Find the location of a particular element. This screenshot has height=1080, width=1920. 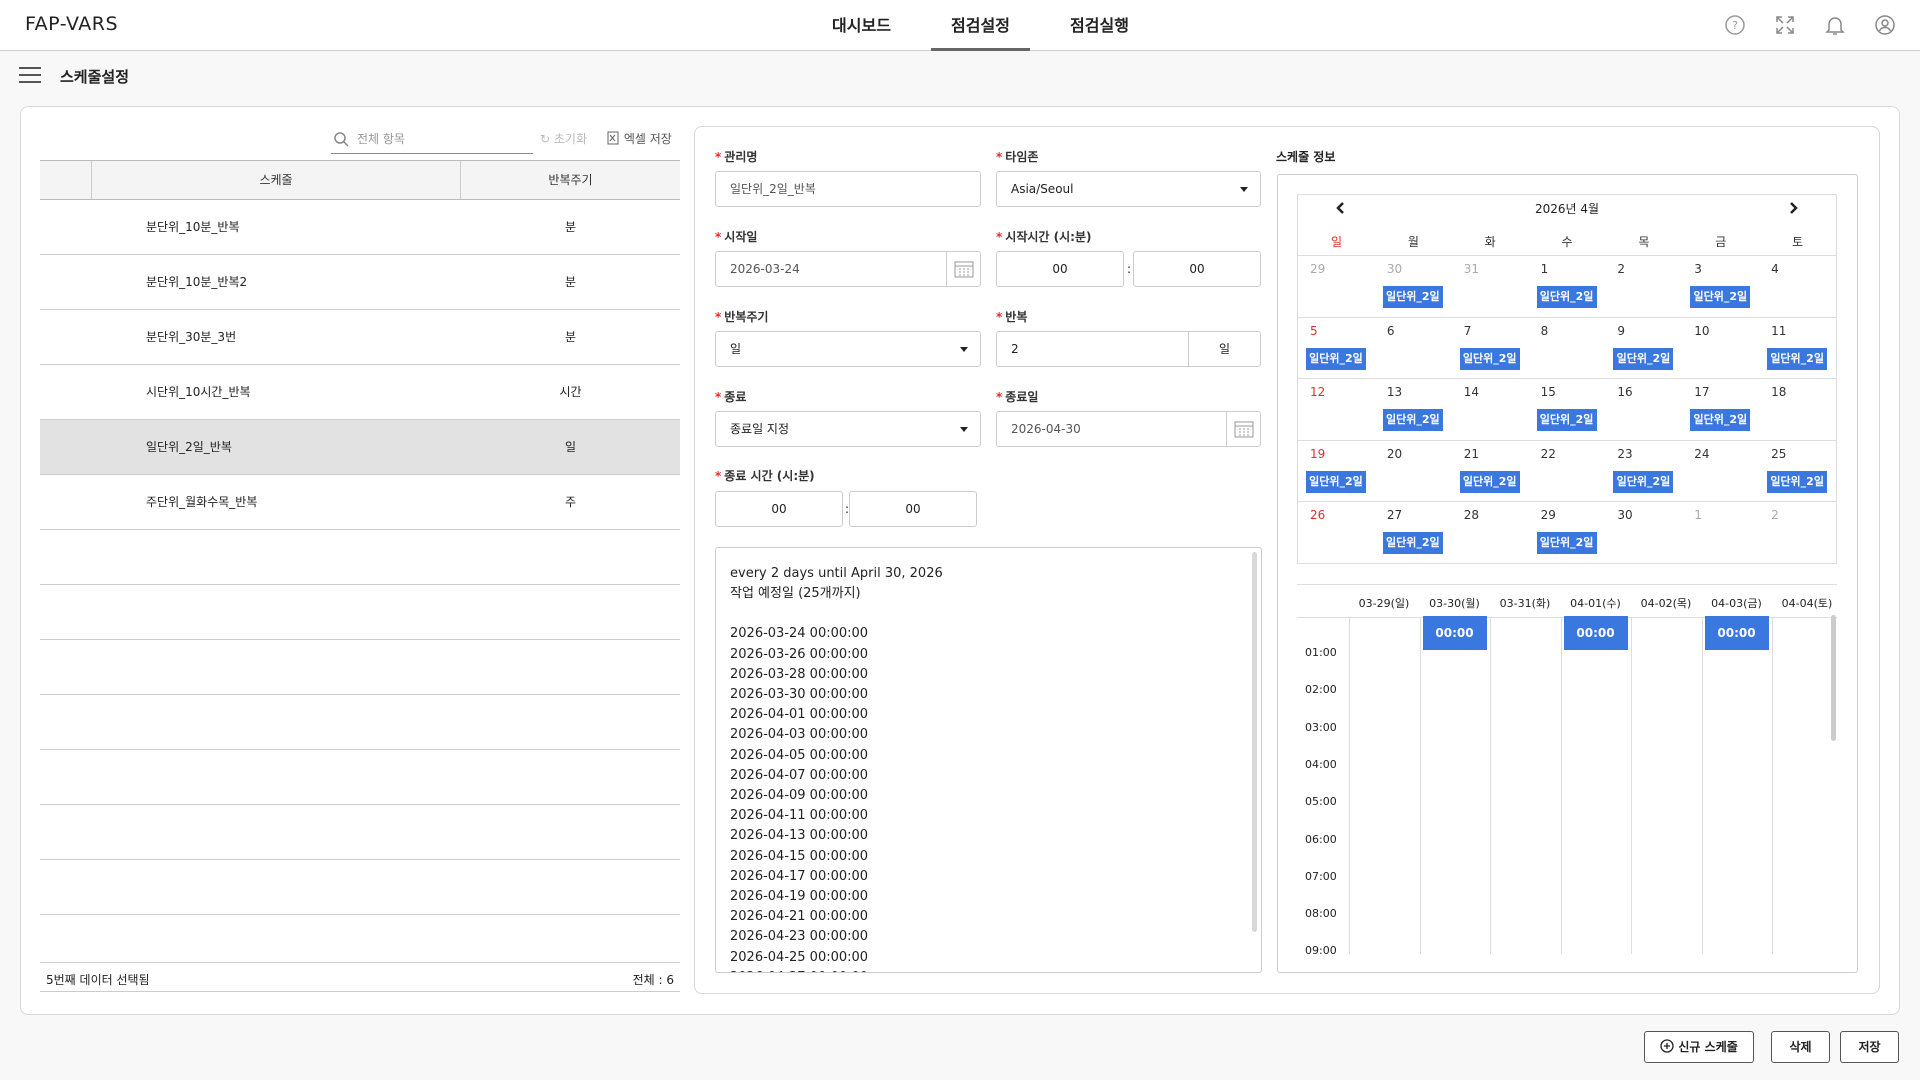

calendar-day: 6 is located at coordinates (1391, 331).